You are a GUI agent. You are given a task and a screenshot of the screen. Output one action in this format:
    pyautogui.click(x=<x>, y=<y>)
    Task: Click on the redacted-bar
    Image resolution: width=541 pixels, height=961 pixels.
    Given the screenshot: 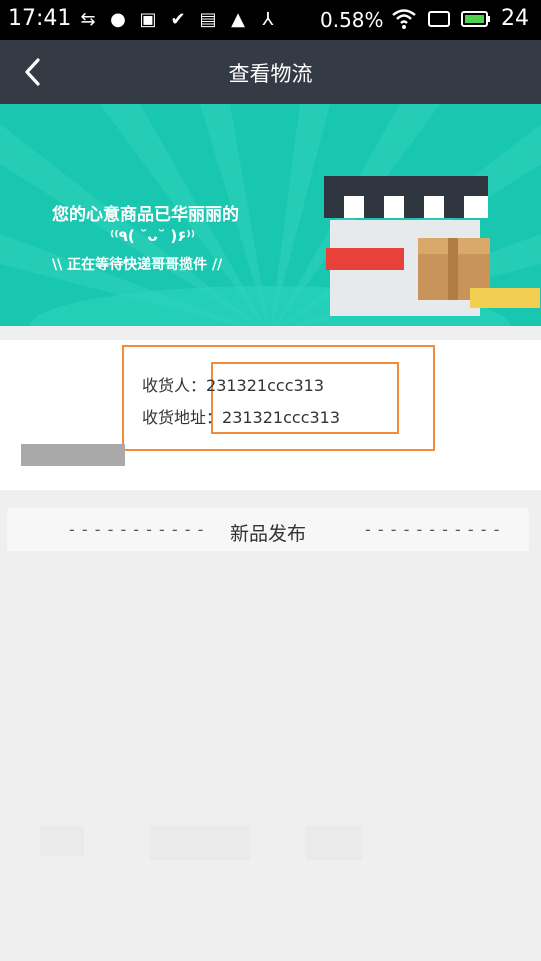 What is the action you would take?
    pyautogui.click(x=73, y=455)
    